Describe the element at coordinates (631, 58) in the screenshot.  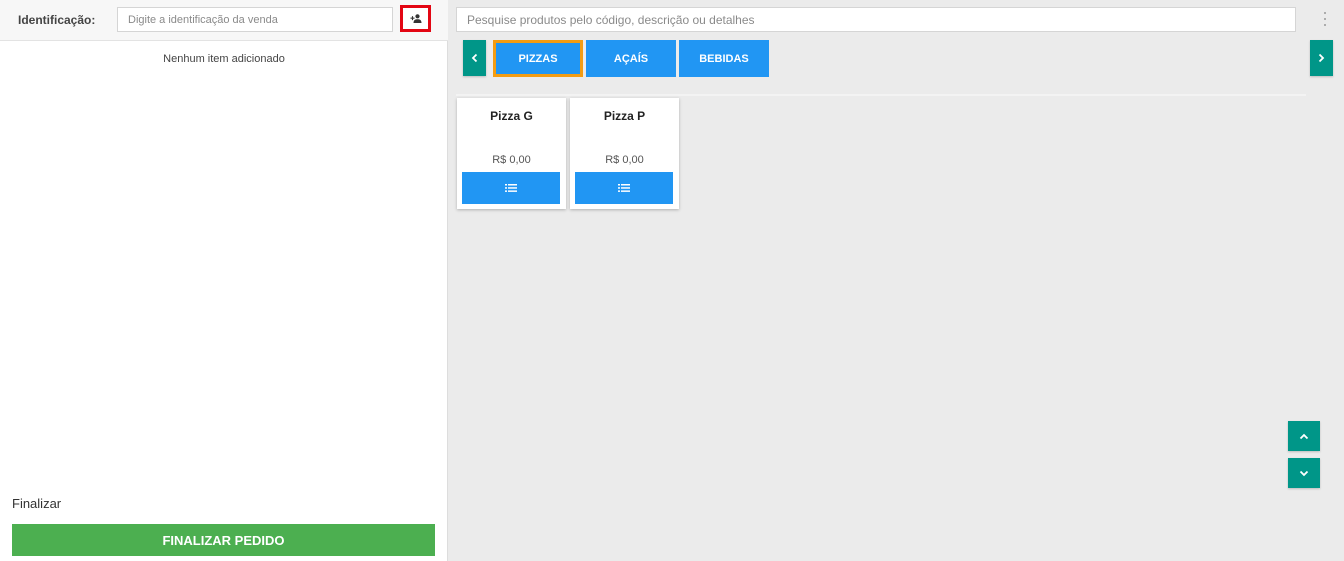
I see `category-tab-acais: AÇAÍS` at that location.